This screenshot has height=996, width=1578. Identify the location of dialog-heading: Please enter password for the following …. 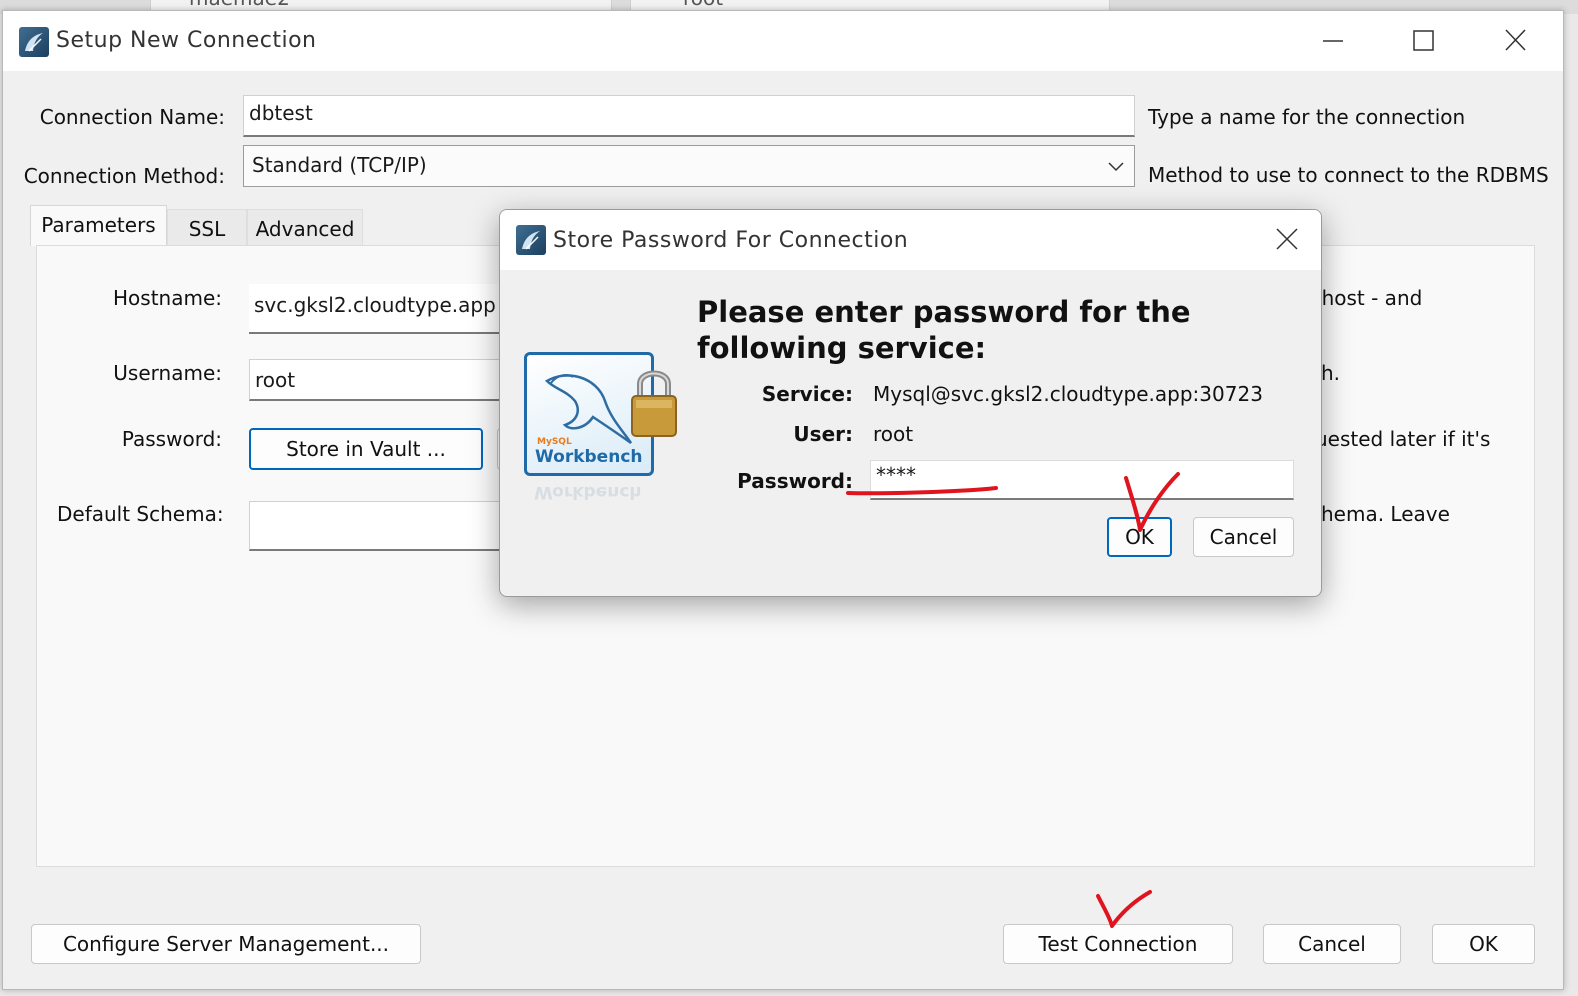
(944, 330).